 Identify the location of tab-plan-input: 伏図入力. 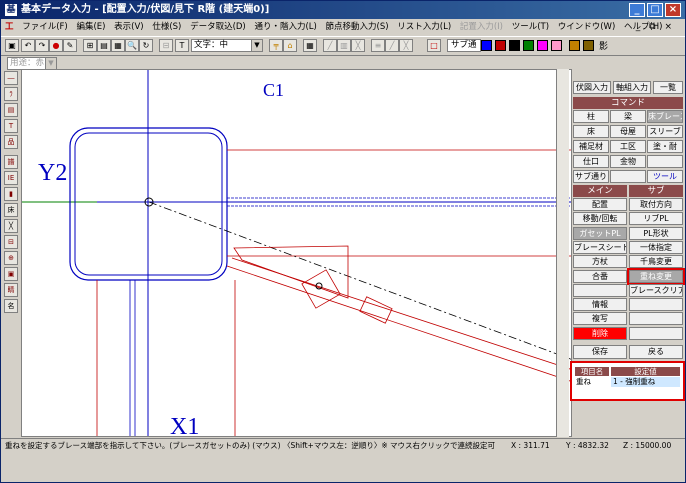
(592, 87).